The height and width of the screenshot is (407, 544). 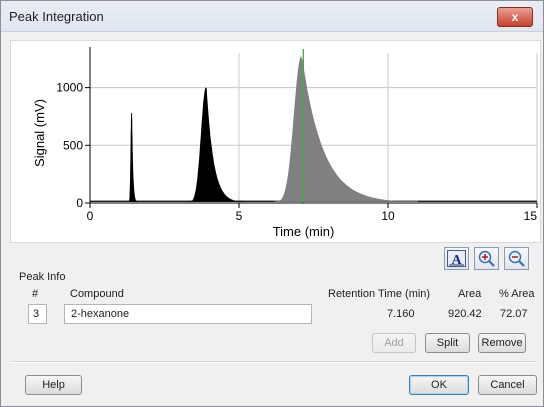 I want to click on x-tick-label: 15, so click(x=531, y=216).